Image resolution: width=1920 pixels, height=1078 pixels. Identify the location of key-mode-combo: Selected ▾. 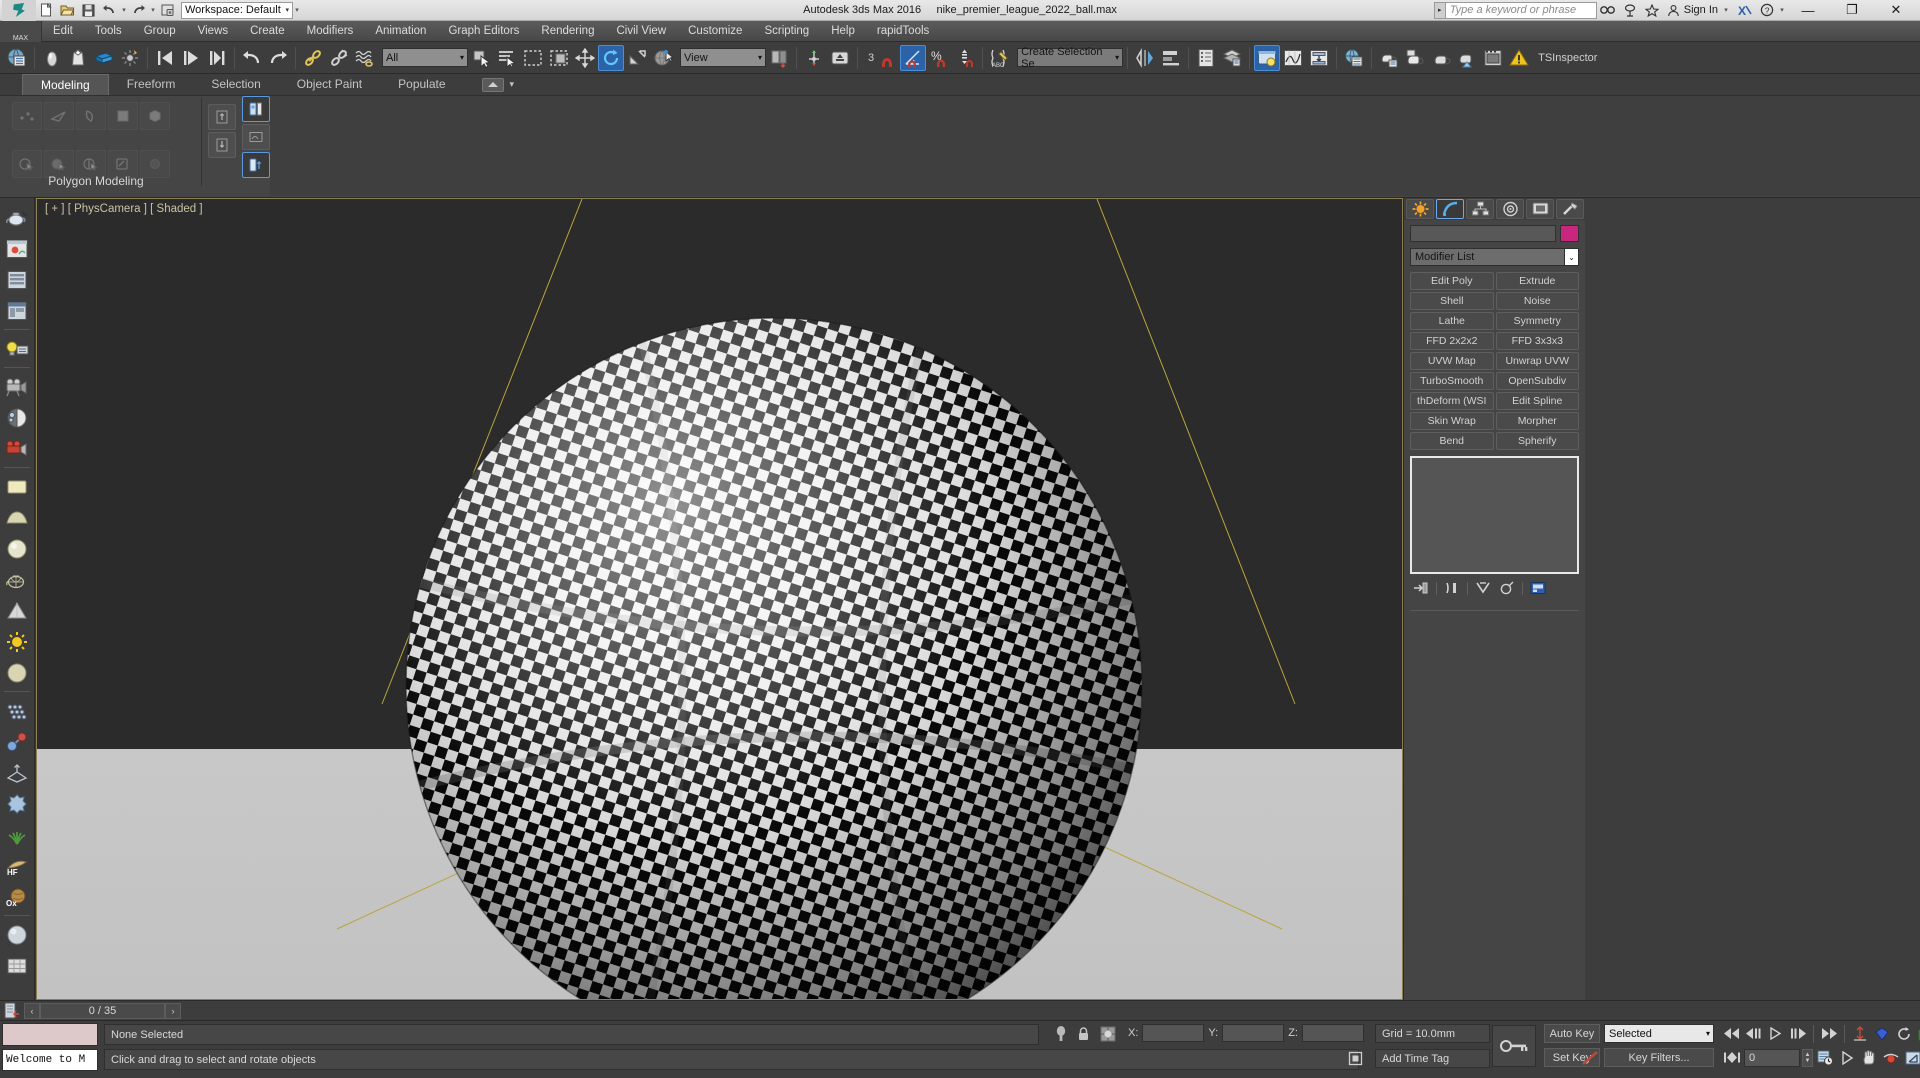
(1659, 1033).